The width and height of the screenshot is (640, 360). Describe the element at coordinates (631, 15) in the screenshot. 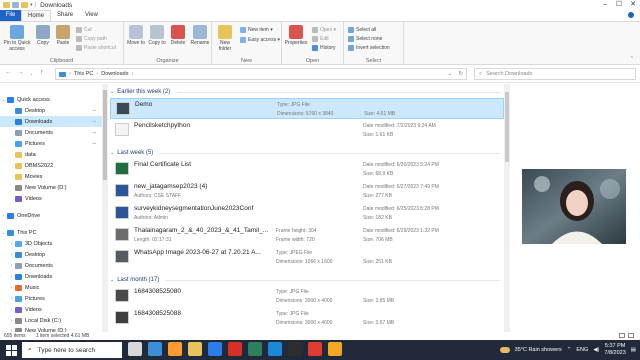

I see `help-icon` at that location.